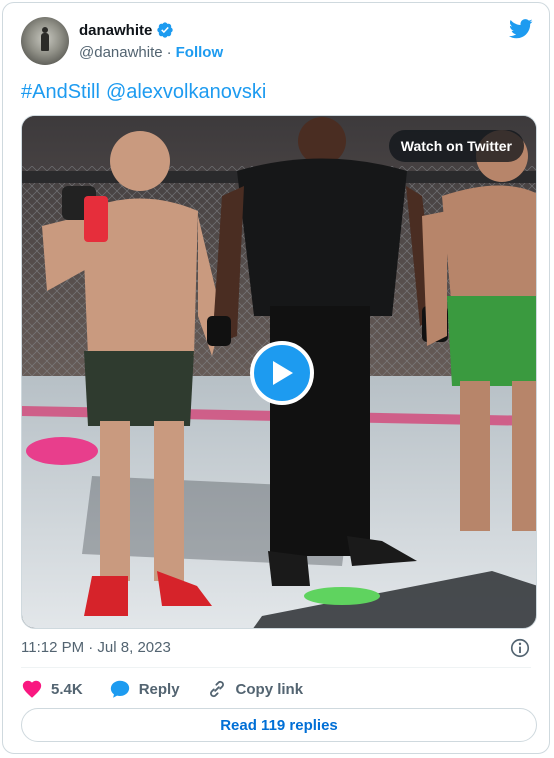 The width and height of the screenshot is (554, 758). What do you see at coordinates (67, 689) in the screenshot?
I see `like-count: 5.4K` at bounding box center [67, 689].